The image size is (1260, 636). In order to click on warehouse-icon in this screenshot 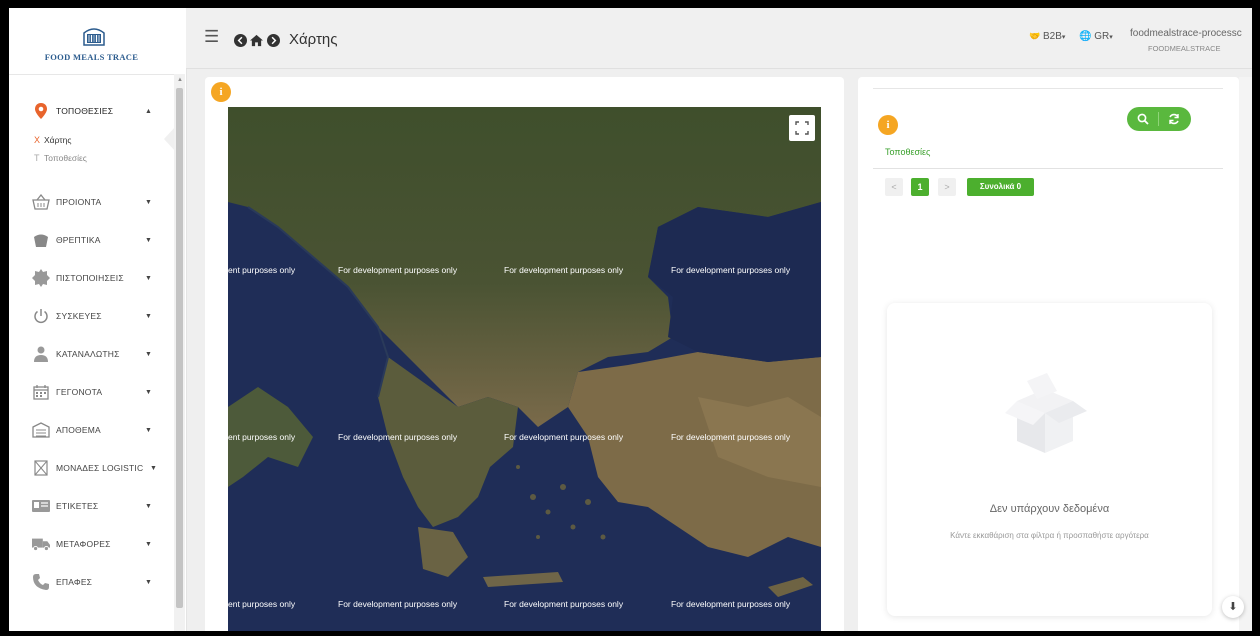, I will do `click(41, 430)`.